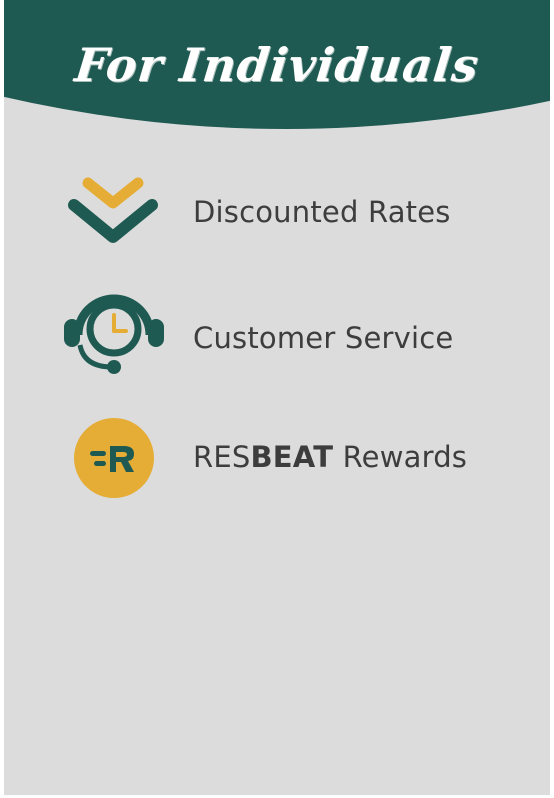 The image size is (554, 798). What do you see at coordinates (114, 458) in the screenshot?
I see `resbeat-logo-icon` at bounding box center [114, 458].